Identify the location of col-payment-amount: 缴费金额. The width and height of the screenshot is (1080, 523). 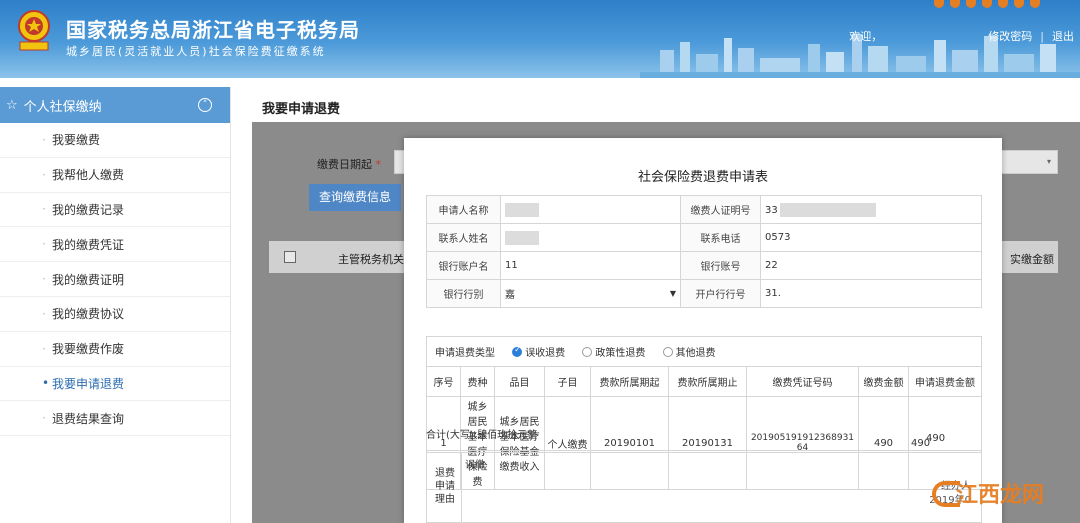
(883, 381).